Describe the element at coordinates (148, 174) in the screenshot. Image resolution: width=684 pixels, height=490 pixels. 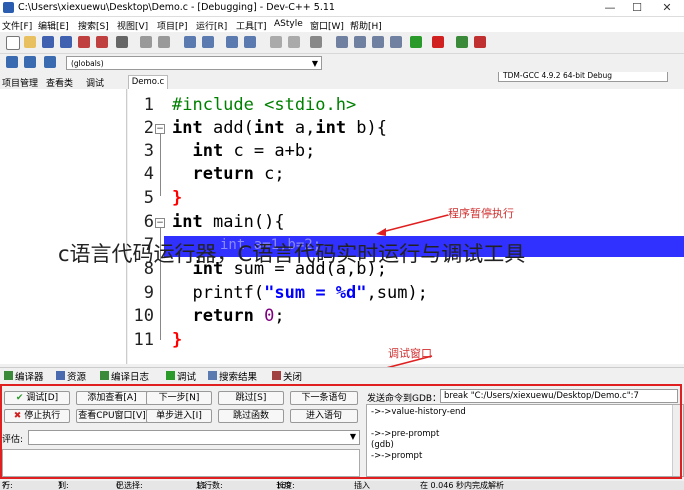
I see `line-number: 4` at that location.